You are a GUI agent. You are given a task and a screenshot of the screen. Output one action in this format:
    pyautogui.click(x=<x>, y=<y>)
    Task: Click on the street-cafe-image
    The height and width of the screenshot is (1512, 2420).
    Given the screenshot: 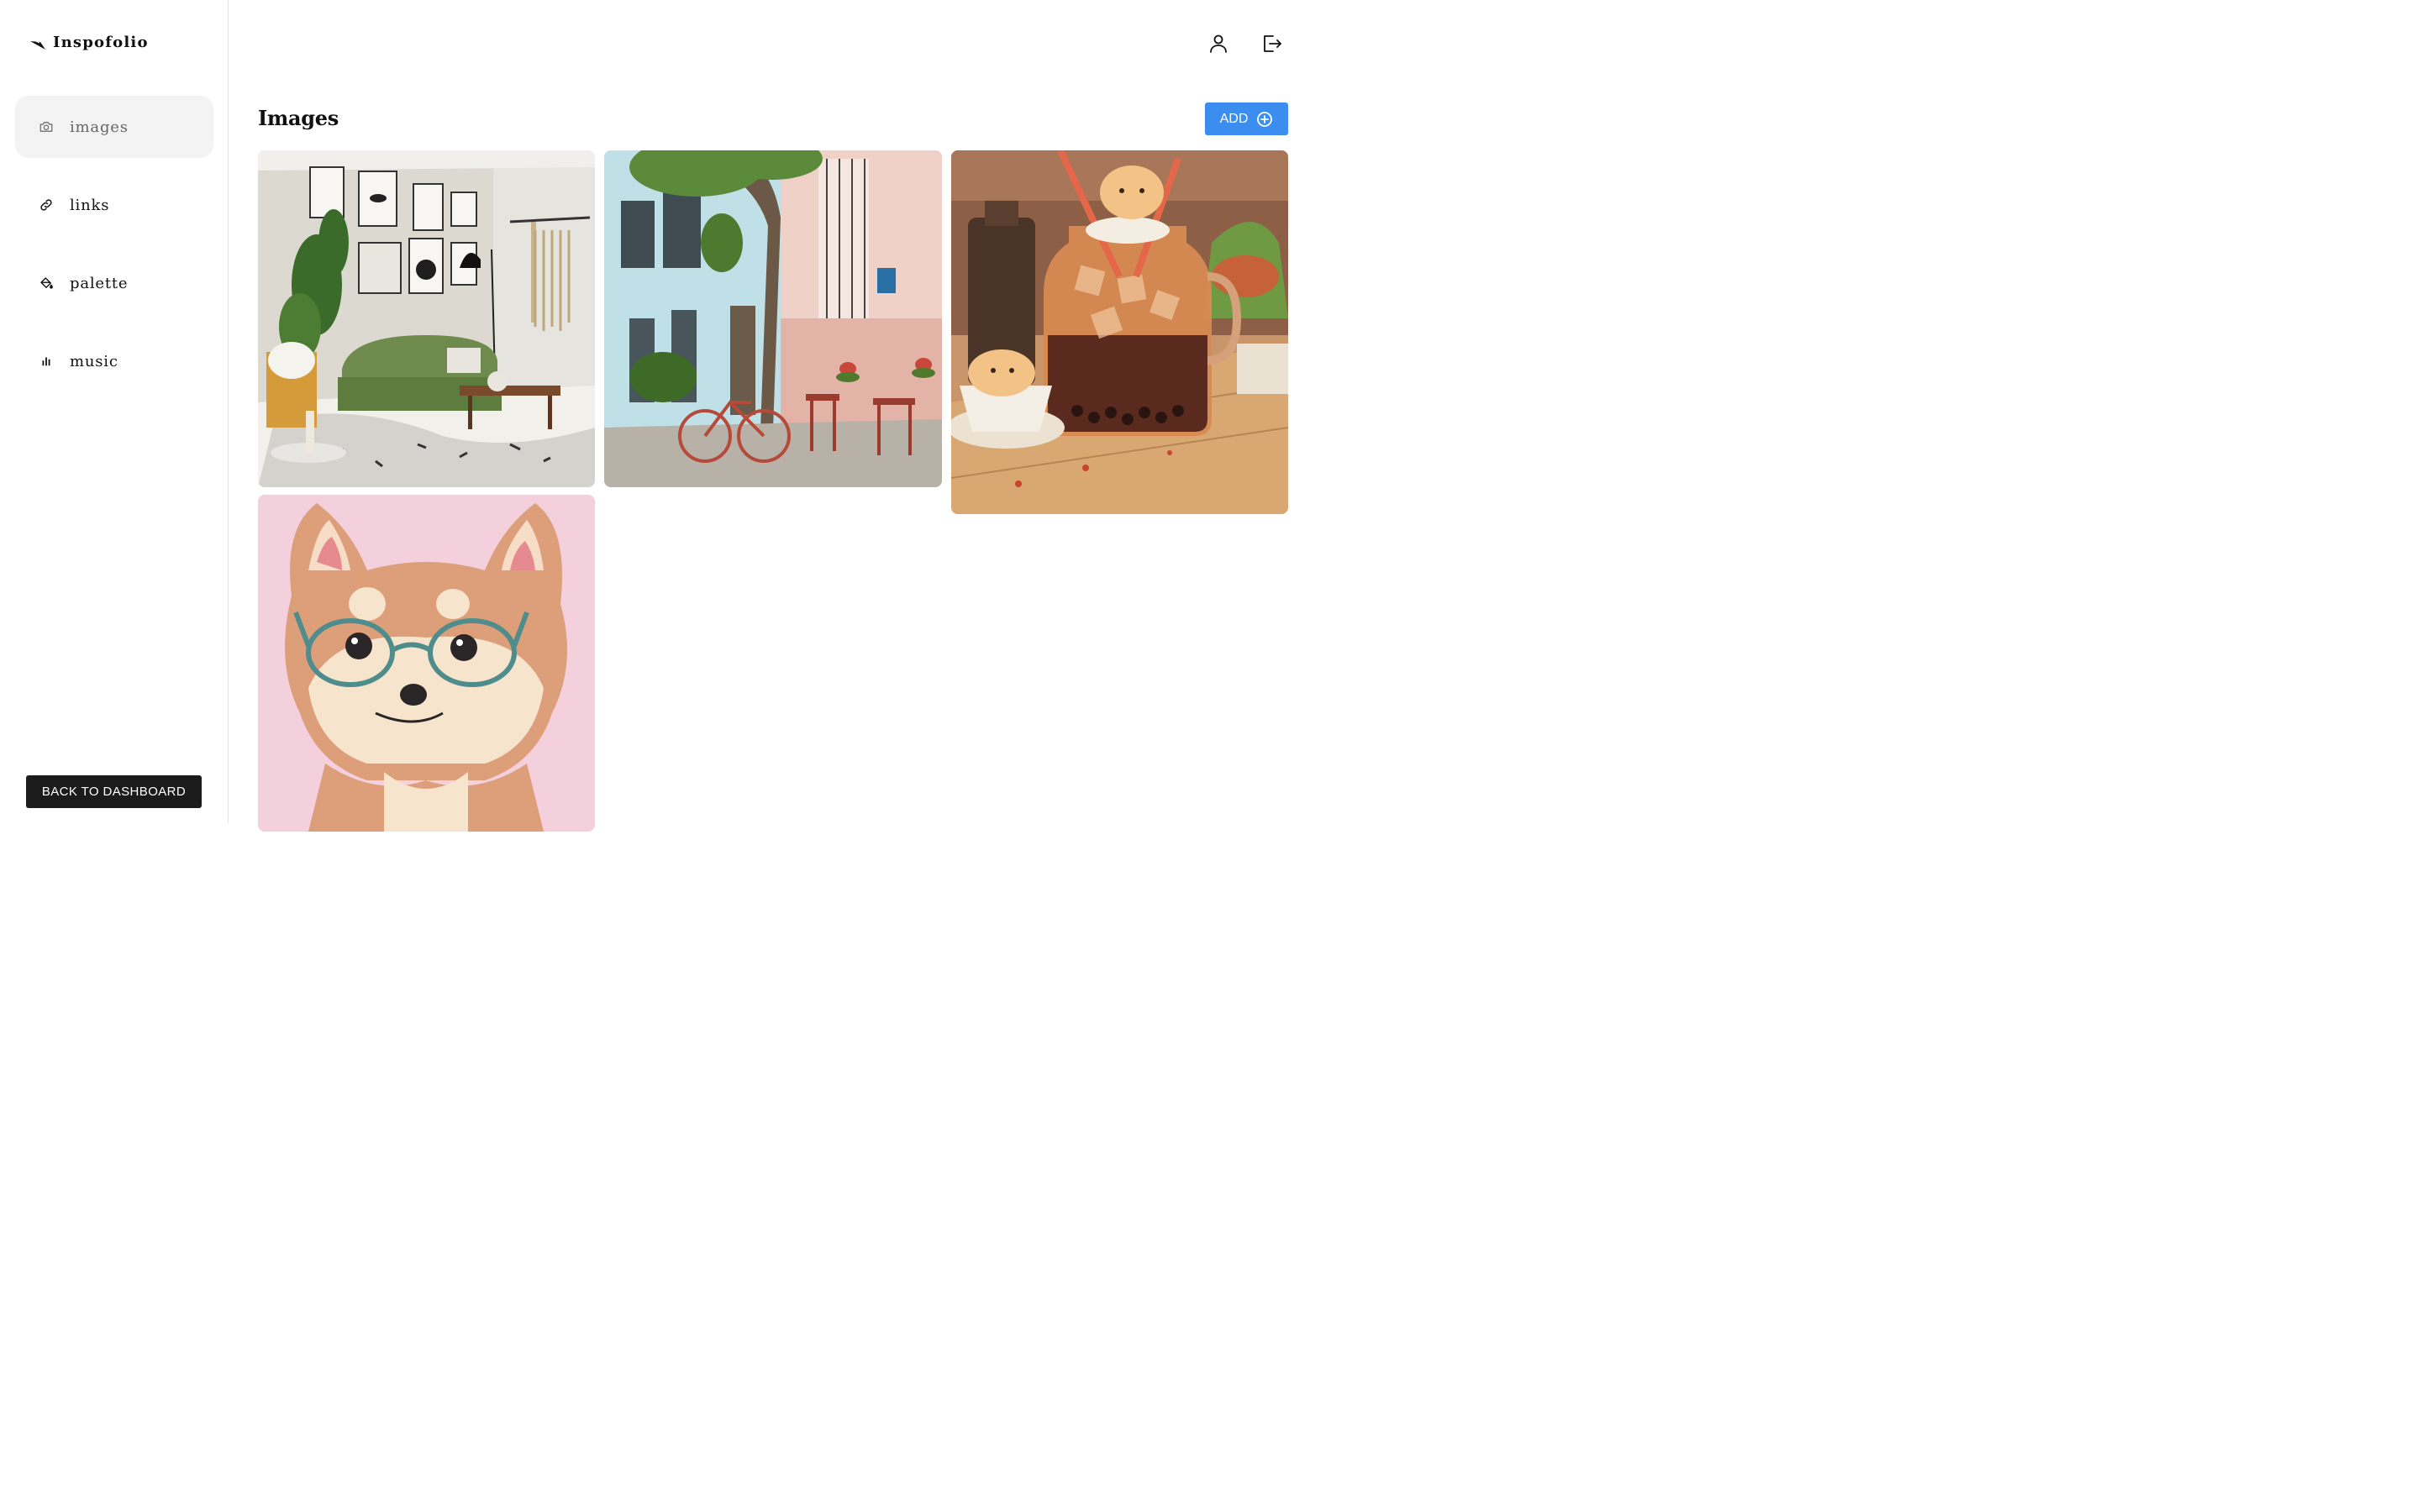 What is the action you would take?
    pyautogui.click(x=773, y=318)
    